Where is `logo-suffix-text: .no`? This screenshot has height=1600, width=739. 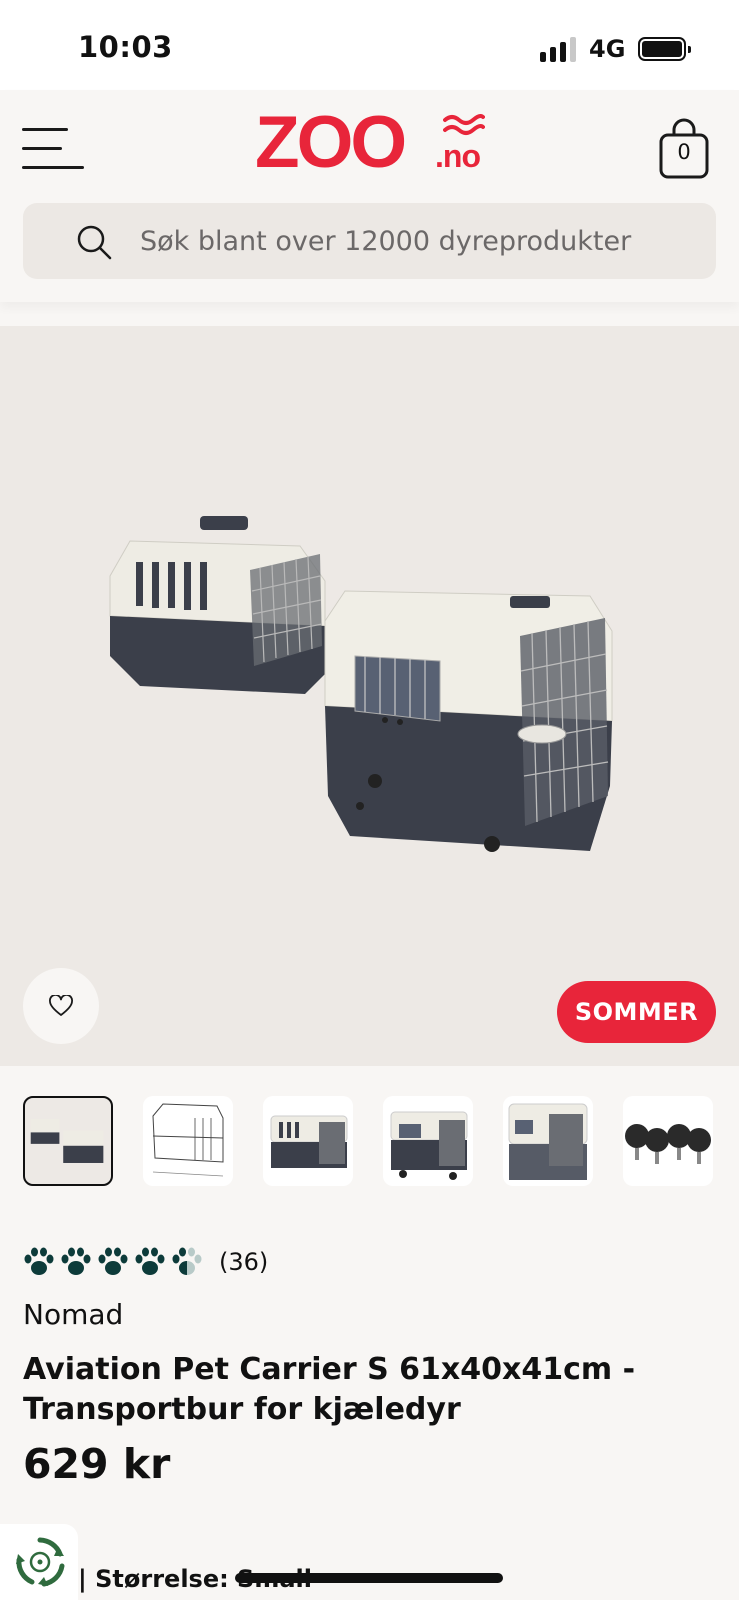 logo-suffix-text: .no is located at coordinates (458, 156).